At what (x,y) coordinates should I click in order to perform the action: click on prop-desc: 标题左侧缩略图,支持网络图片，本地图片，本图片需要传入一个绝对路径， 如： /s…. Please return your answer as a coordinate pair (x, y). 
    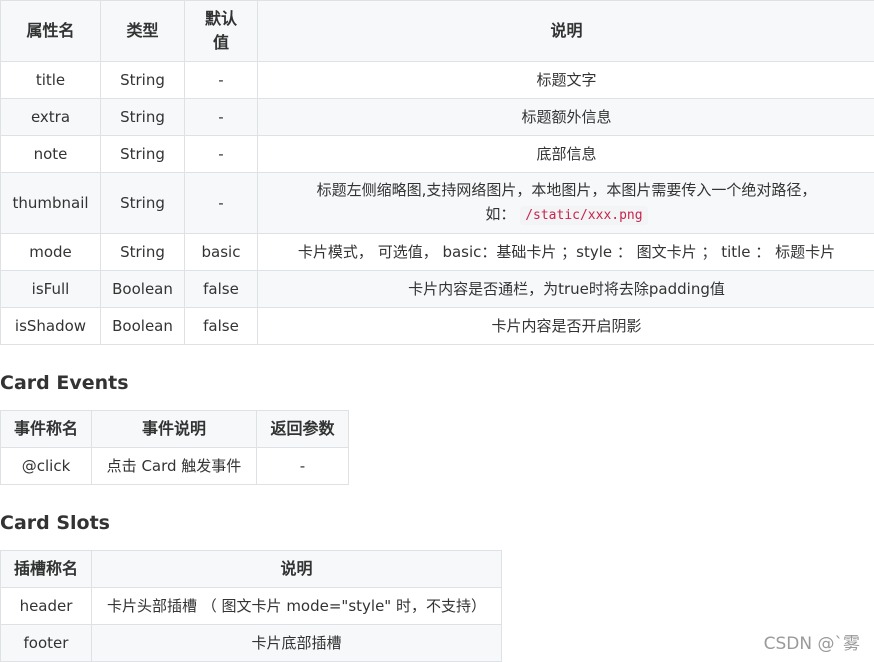
    Looking at the image, I should click on (566, 203).